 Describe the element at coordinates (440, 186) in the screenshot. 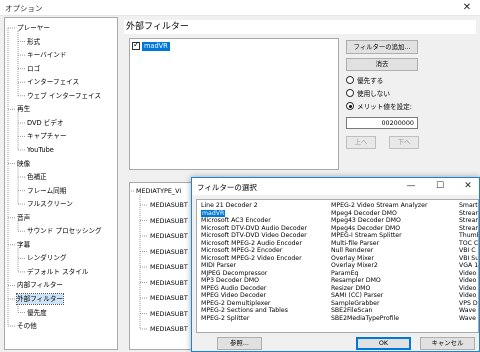

I see `maximize-icon: ☐` at that location.